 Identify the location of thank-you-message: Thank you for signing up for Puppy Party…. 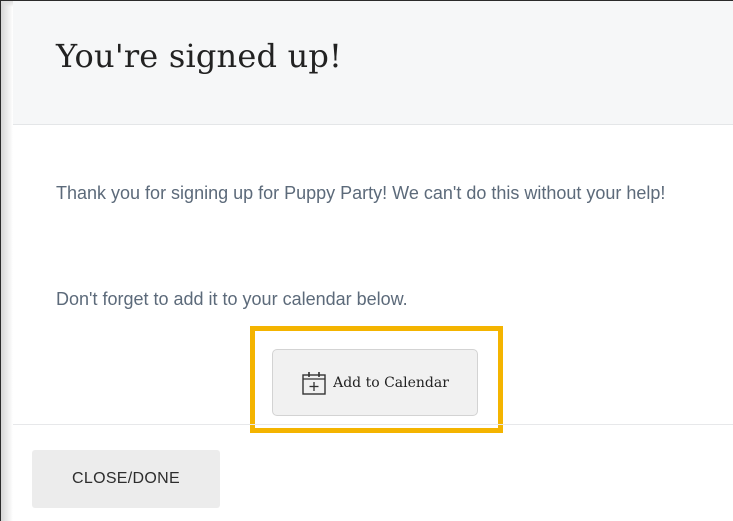
(361, 193).